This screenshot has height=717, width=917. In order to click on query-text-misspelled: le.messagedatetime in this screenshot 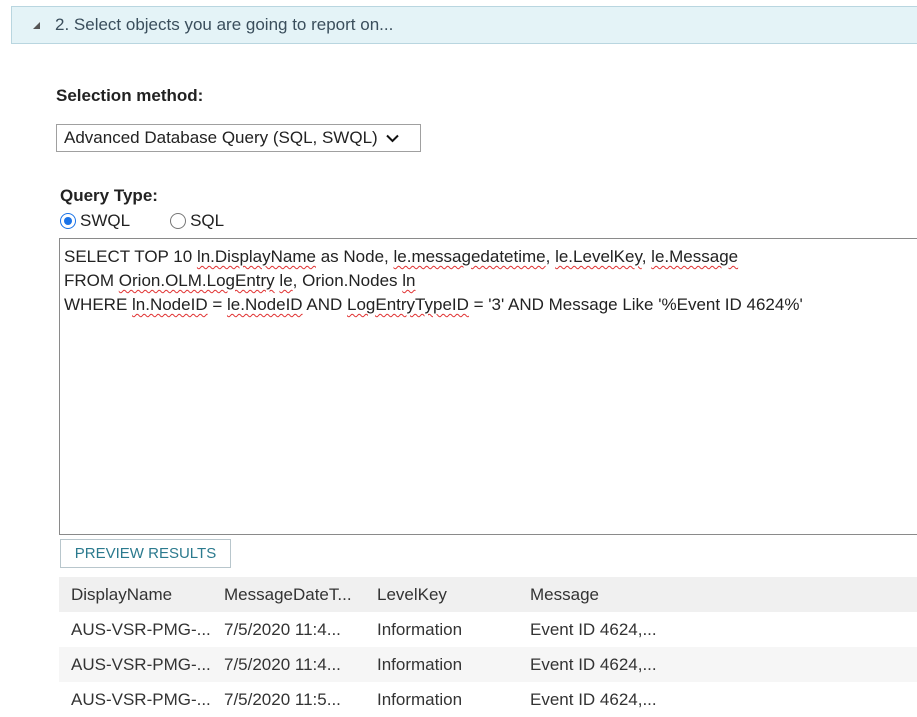, I will do `click(469, 256)`.